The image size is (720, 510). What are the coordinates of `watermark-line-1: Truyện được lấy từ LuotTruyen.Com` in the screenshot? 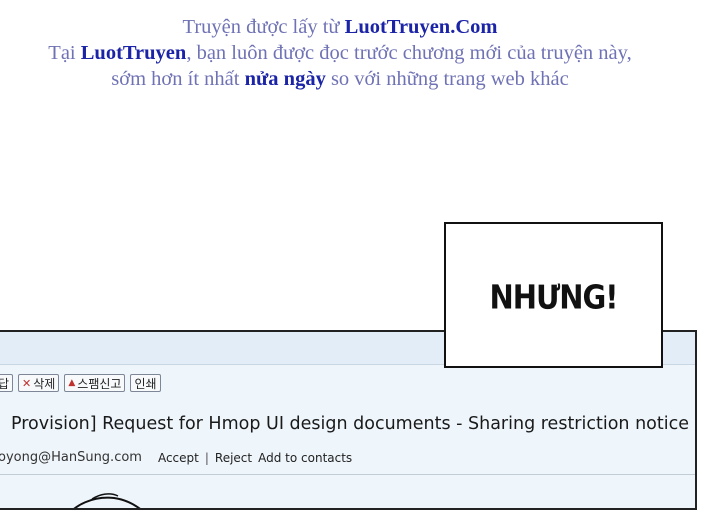 It's located at (340, 27).